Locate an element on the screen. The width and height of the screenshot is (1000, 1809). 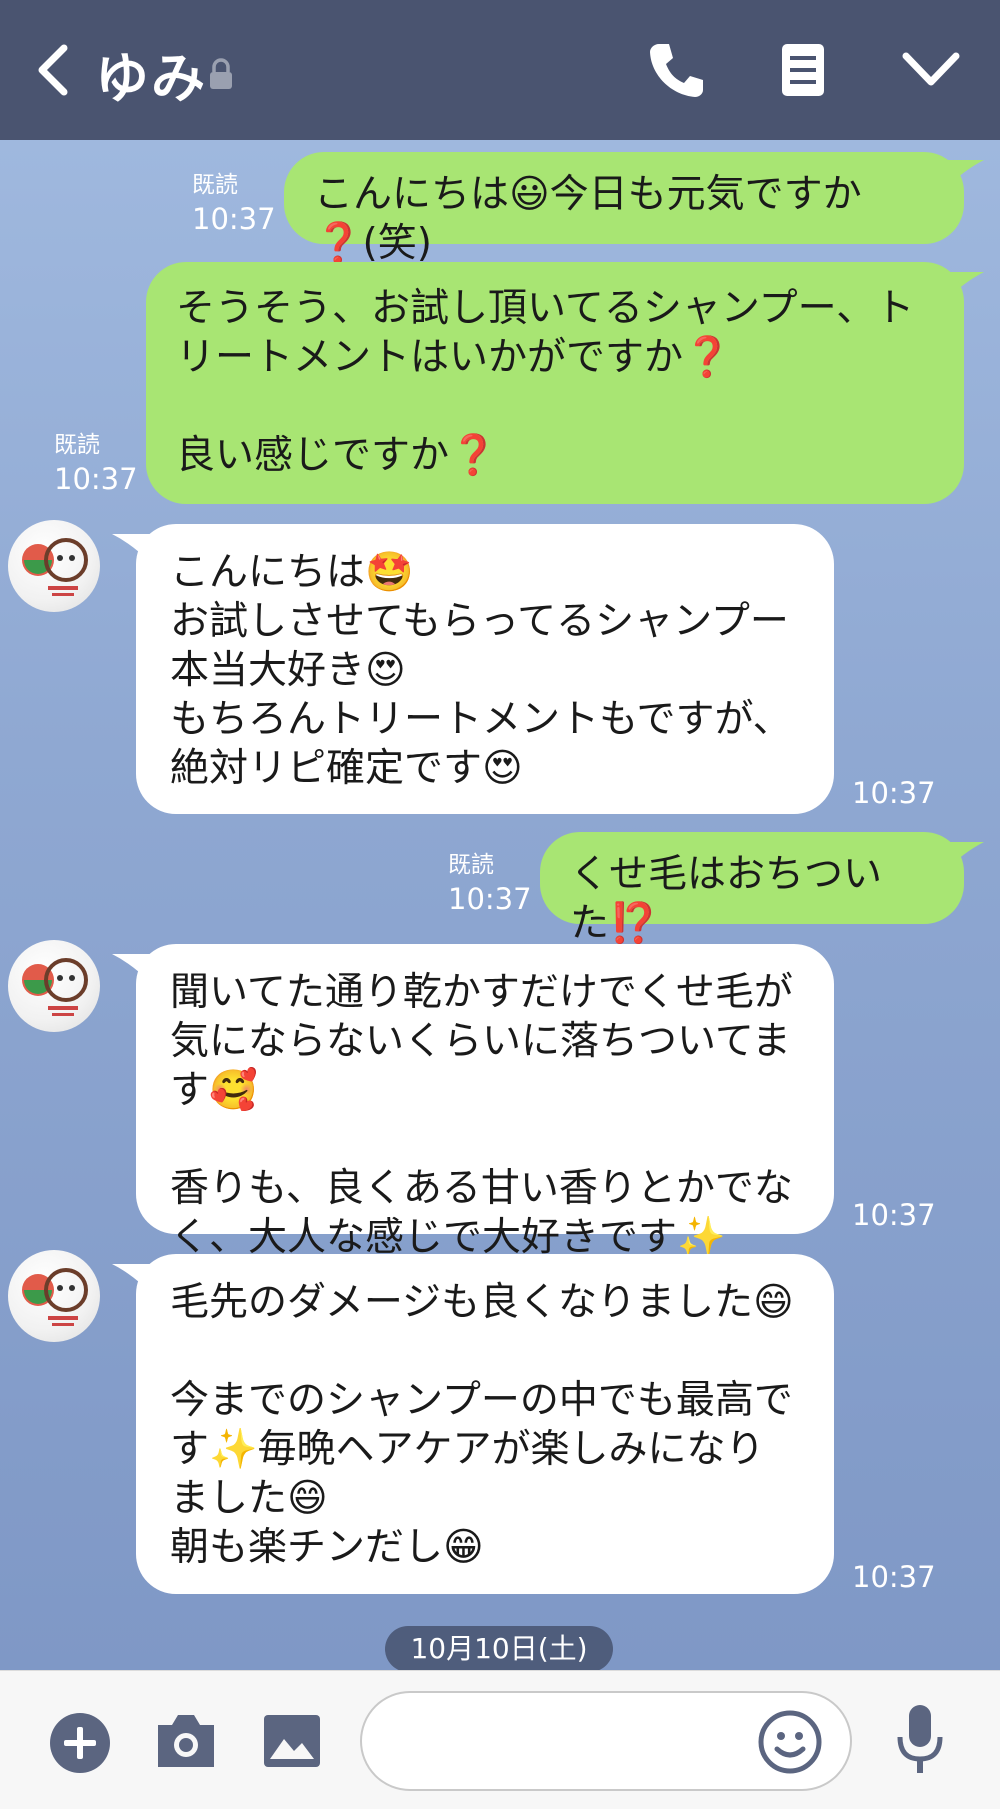
message-input is located at coordinates (606, 1741).